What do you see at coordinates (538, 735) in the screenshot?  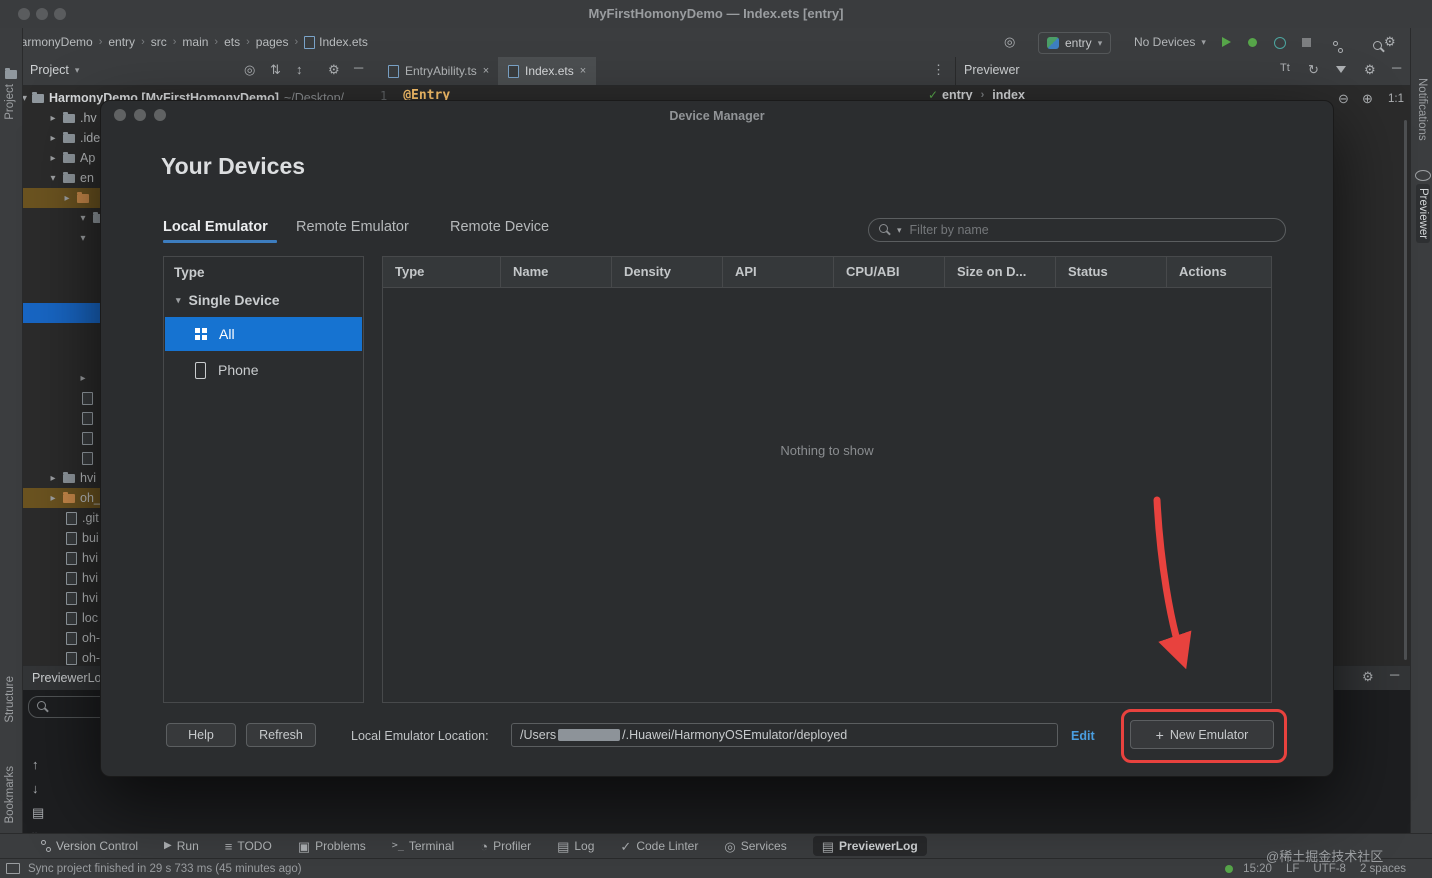 I see `location-prefix: /Users` at bounding box center [538, 735].